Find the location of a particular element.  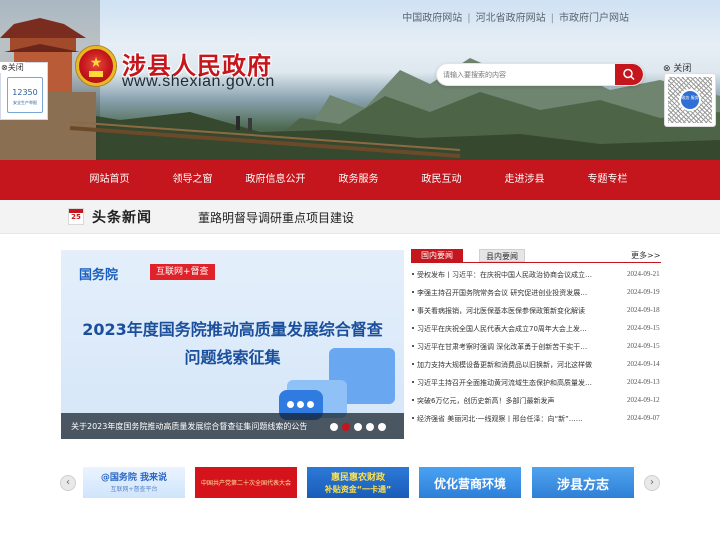

hotline-subtitle: 安全生产举报 is located at coordinates (25, 102).